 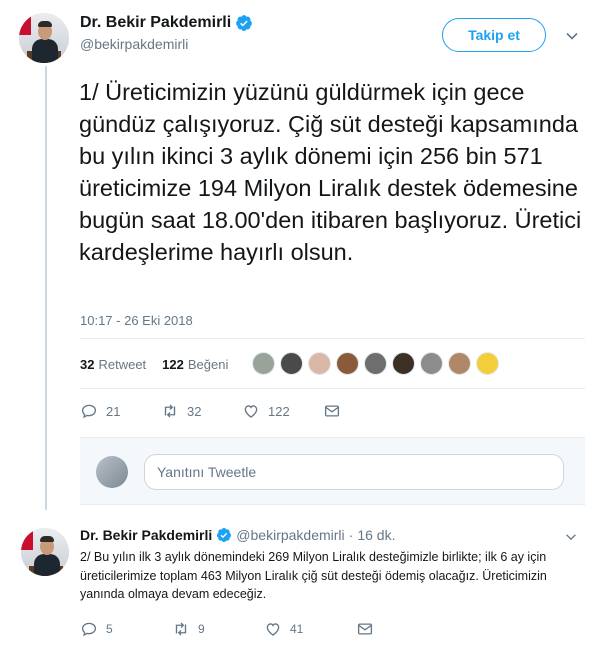 What do you see at coordinates (166, 33) in the screenshot?
I see `author-info: Dr. Bekir Pakdemirli @bekirpakdemirli` at bounding box center [166, 33].